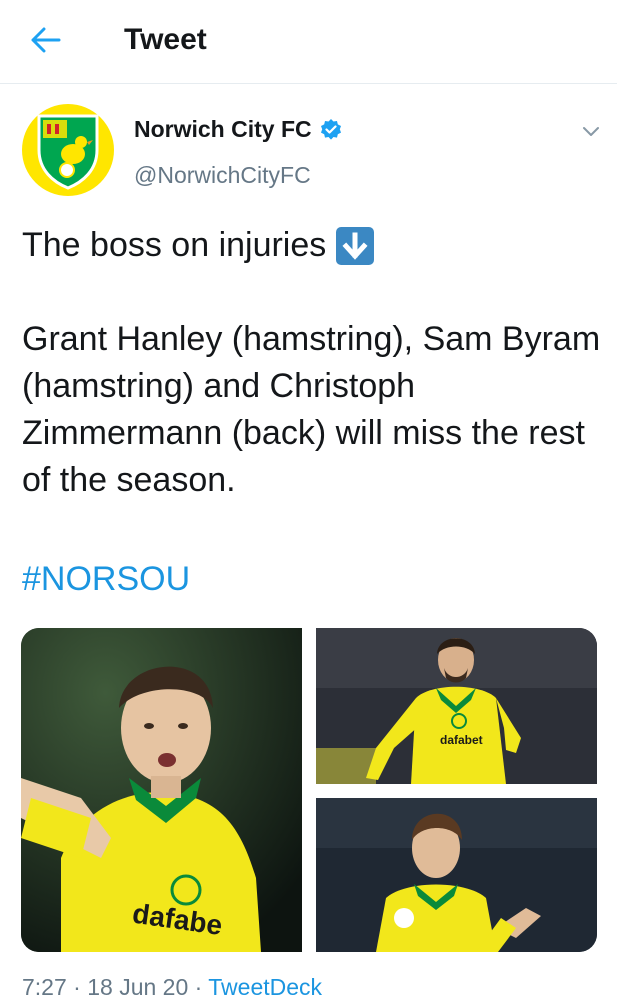 The height and width of the screenshot is (1001, 617). I want to click on shirt-sponsor-text: dafabet, so click(461, 740).